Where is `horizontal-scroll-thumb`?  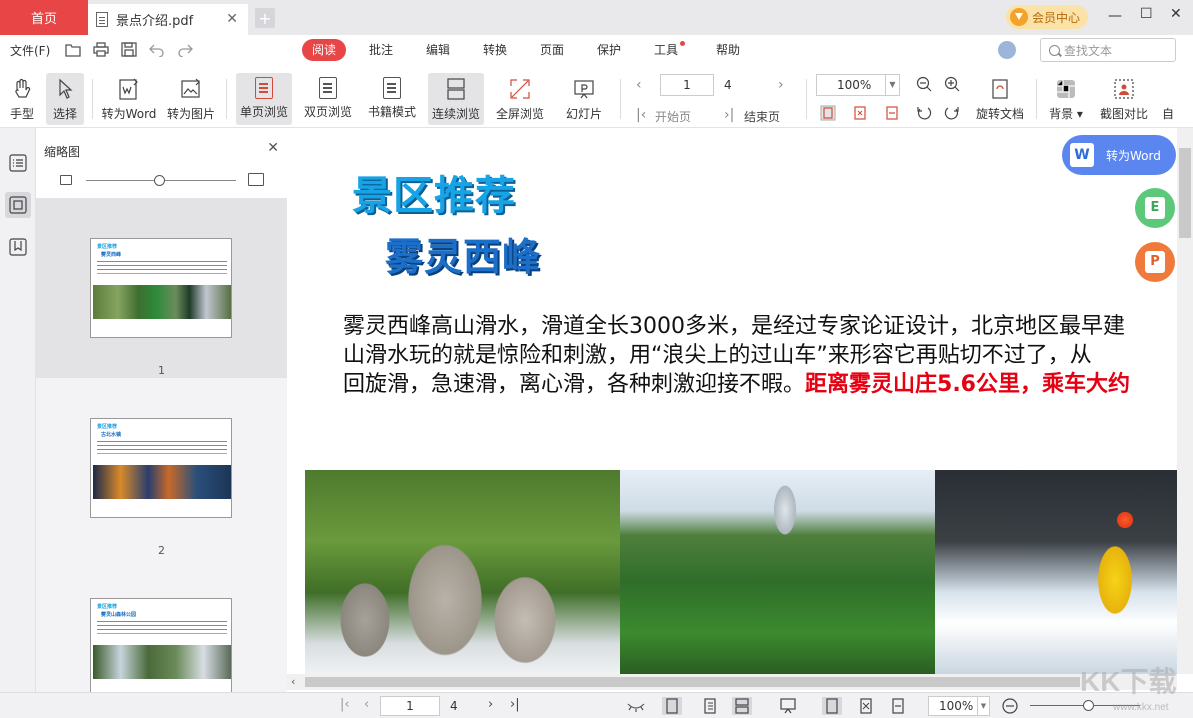
horizontal-scroll-thumb is located at coordinates (692, 682).